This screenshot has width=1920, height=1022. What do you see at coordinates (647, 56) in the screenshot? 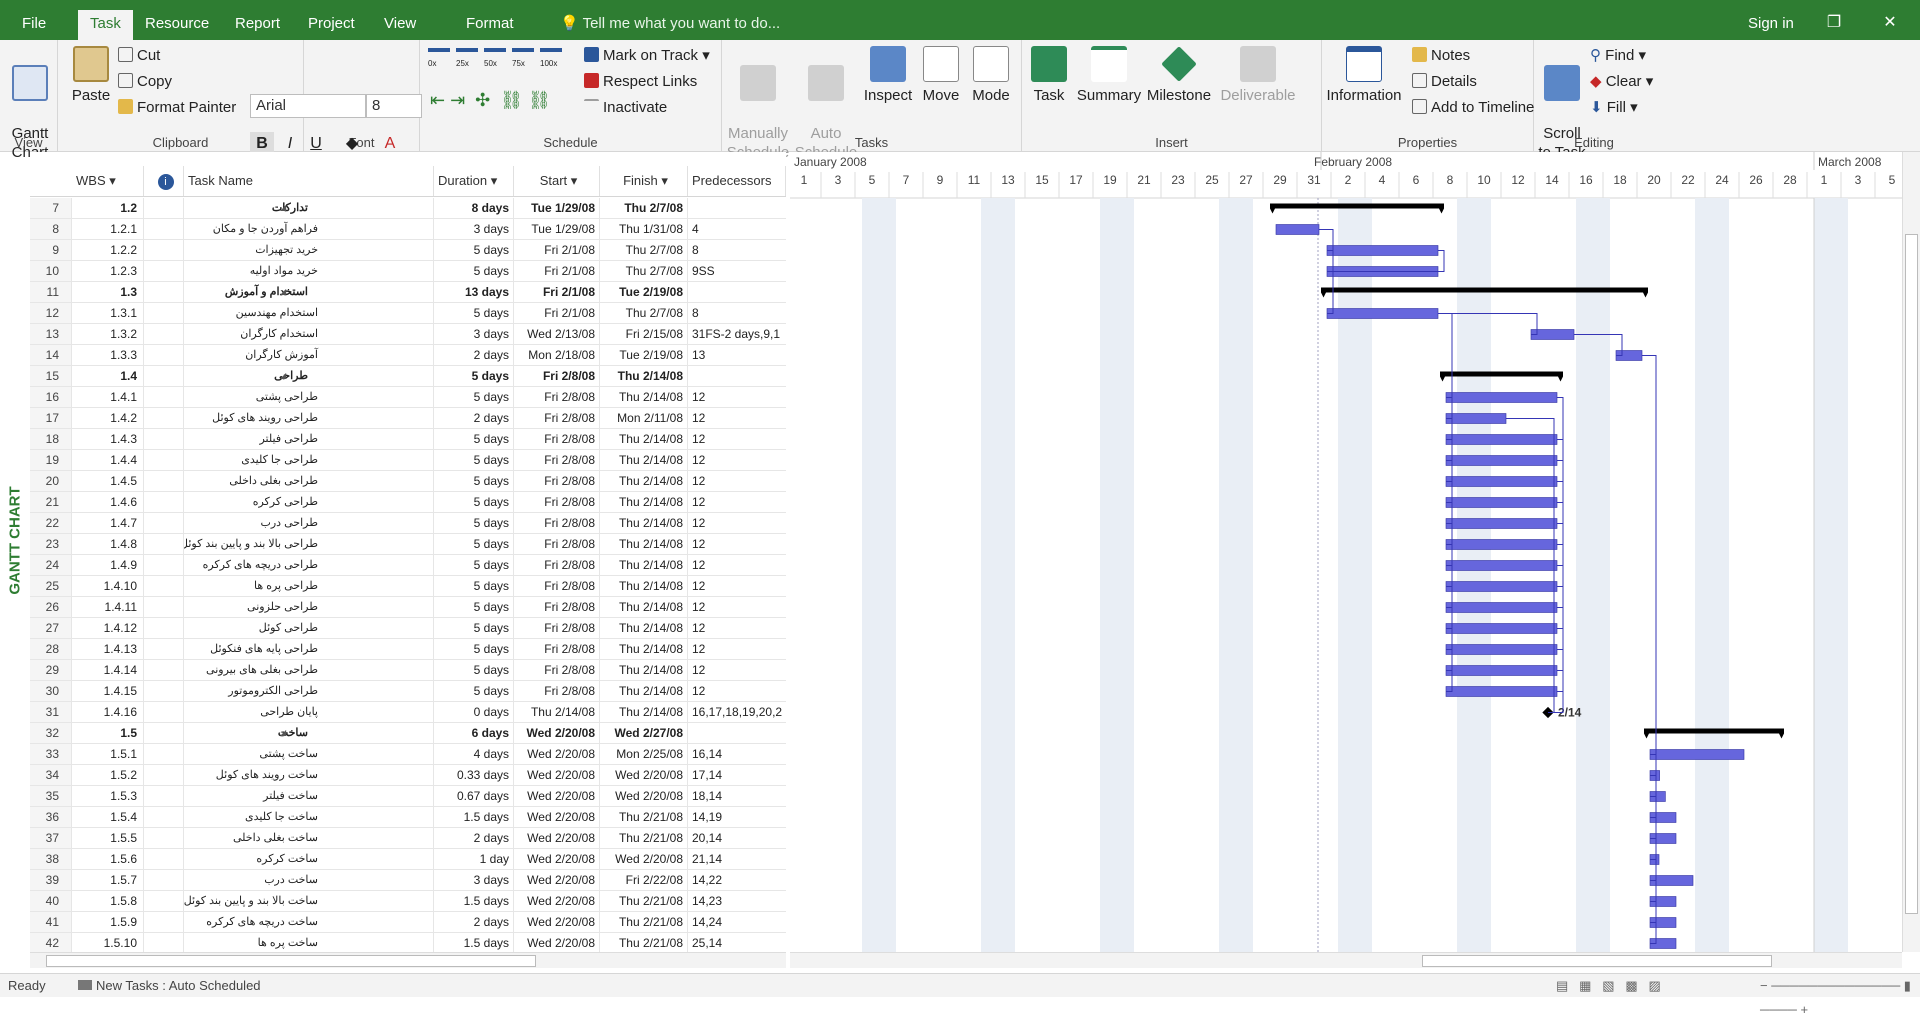
I see `mark-on-track-button: Mark on Track ▾` at bounding box center [647, 56].